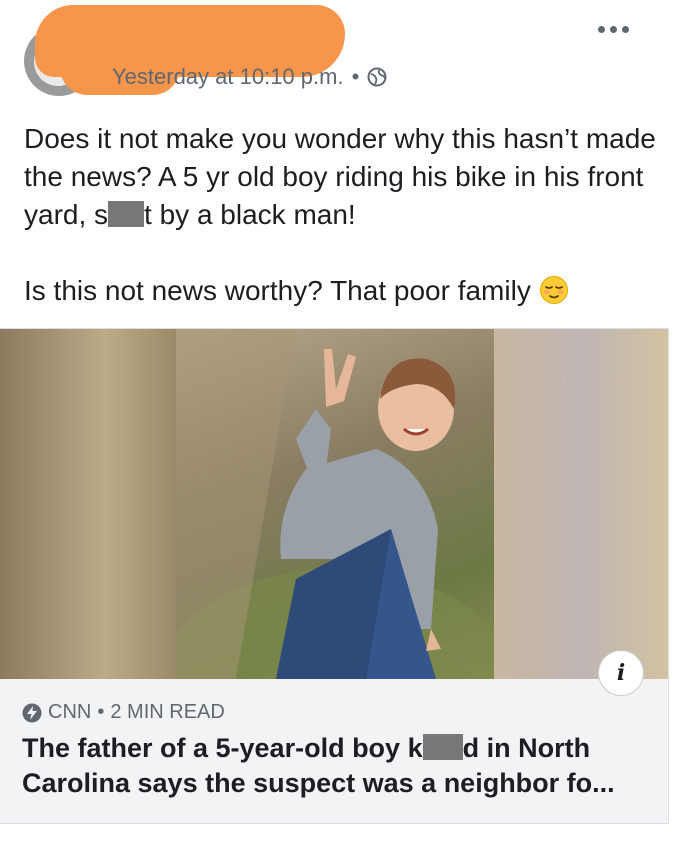 The height and width of the screenshot is (858, 700). I want to click on info-button: i, so click(621, 673).